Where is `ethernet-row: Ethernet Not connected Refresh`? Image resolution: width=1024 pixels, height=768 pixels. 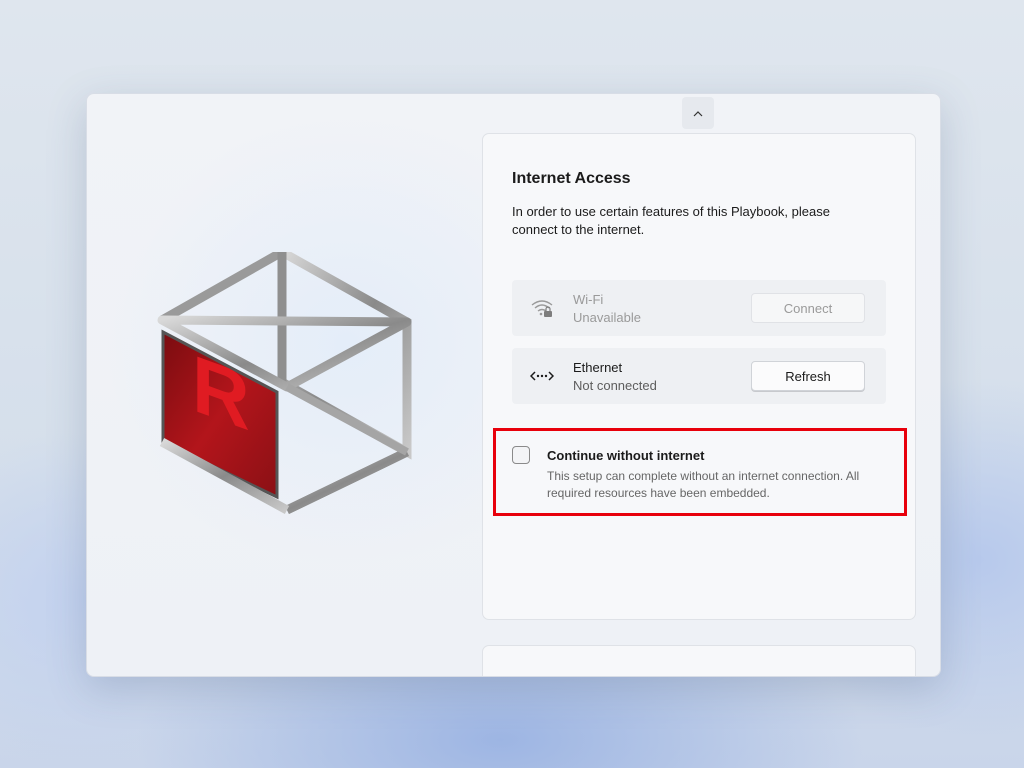 ethernet-row: Ethernet Not connected Refresh is located at coordinates (699, 376).